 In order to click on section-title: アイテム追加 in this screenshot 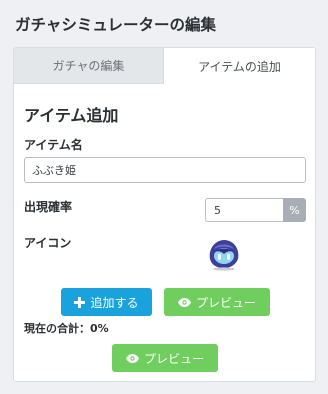, I will do `click(71, 115)`.